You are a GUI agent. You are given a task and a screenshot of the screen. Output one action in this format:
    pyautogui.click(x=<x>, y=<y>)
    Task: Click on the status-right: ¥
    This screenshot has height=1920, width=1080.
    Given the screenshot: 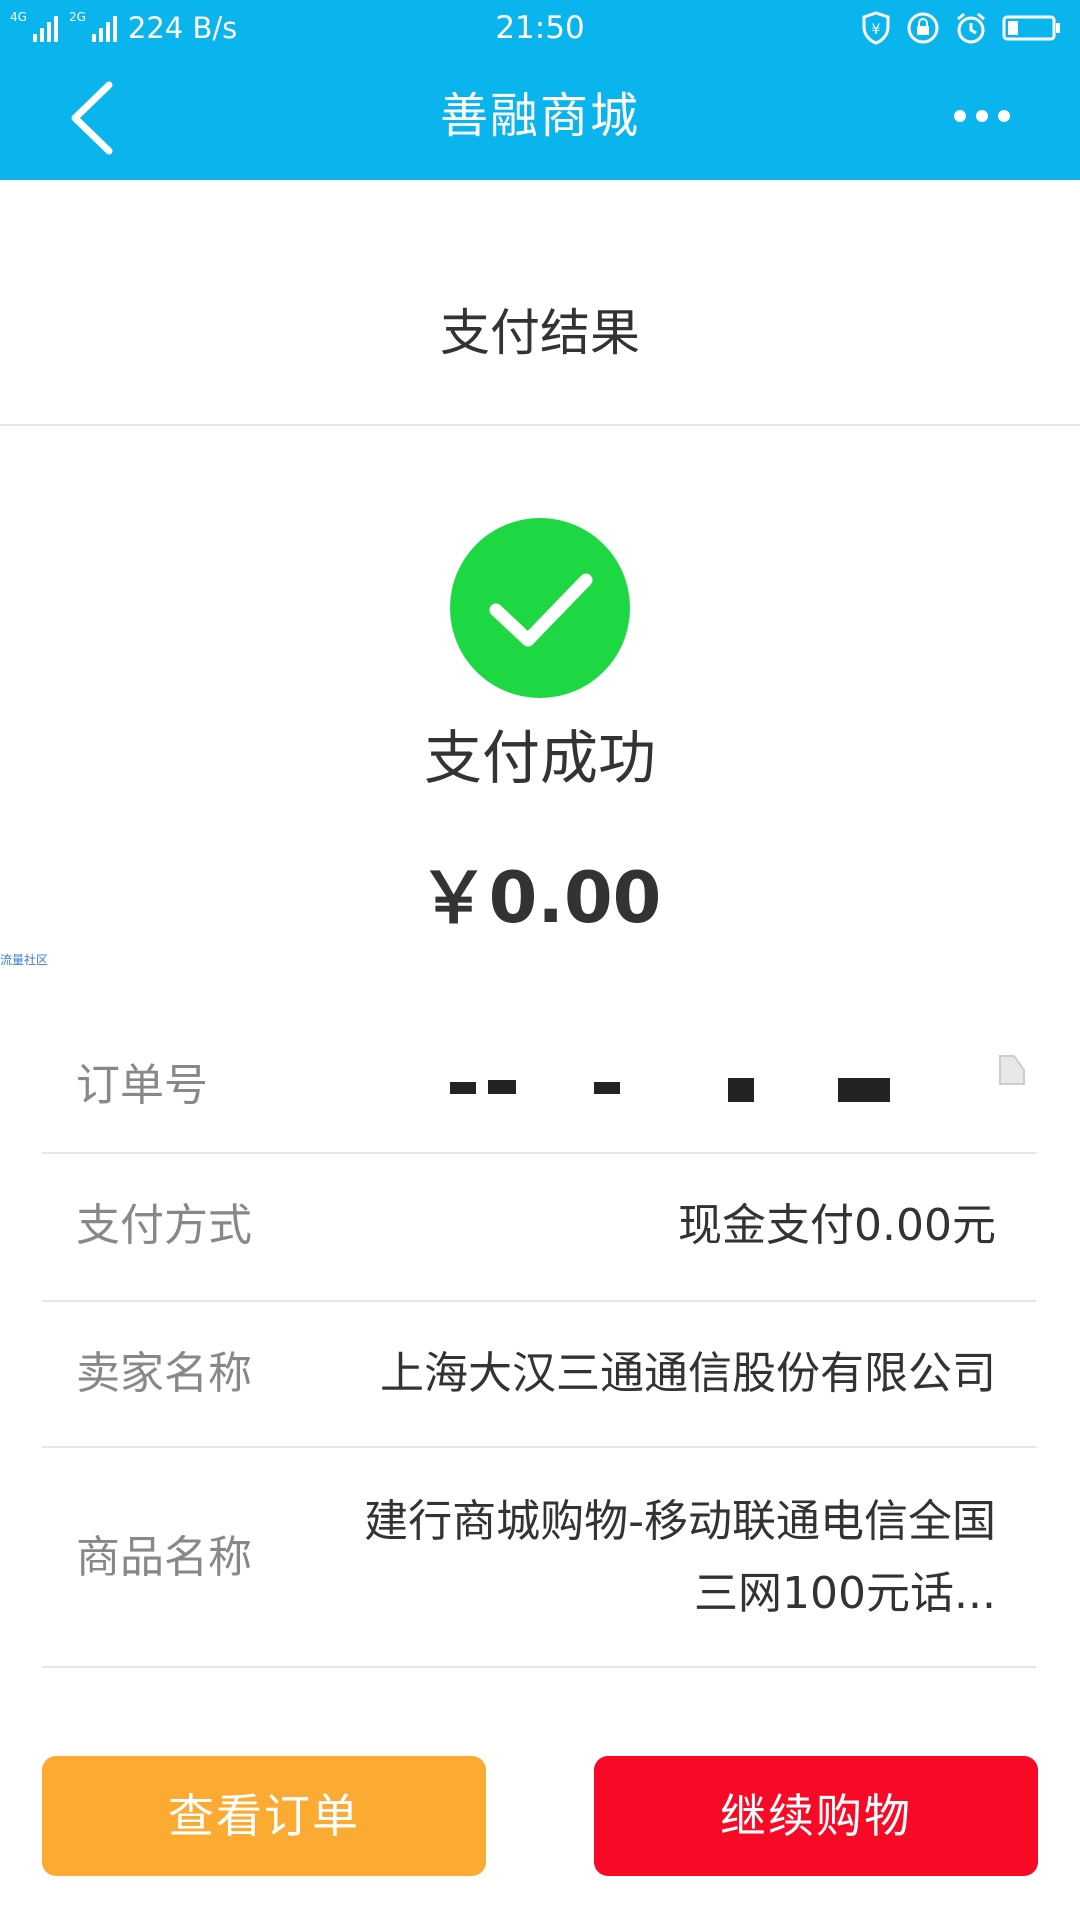 What is the action you would take?
    pyautogui.click(x=961, y=28)
    